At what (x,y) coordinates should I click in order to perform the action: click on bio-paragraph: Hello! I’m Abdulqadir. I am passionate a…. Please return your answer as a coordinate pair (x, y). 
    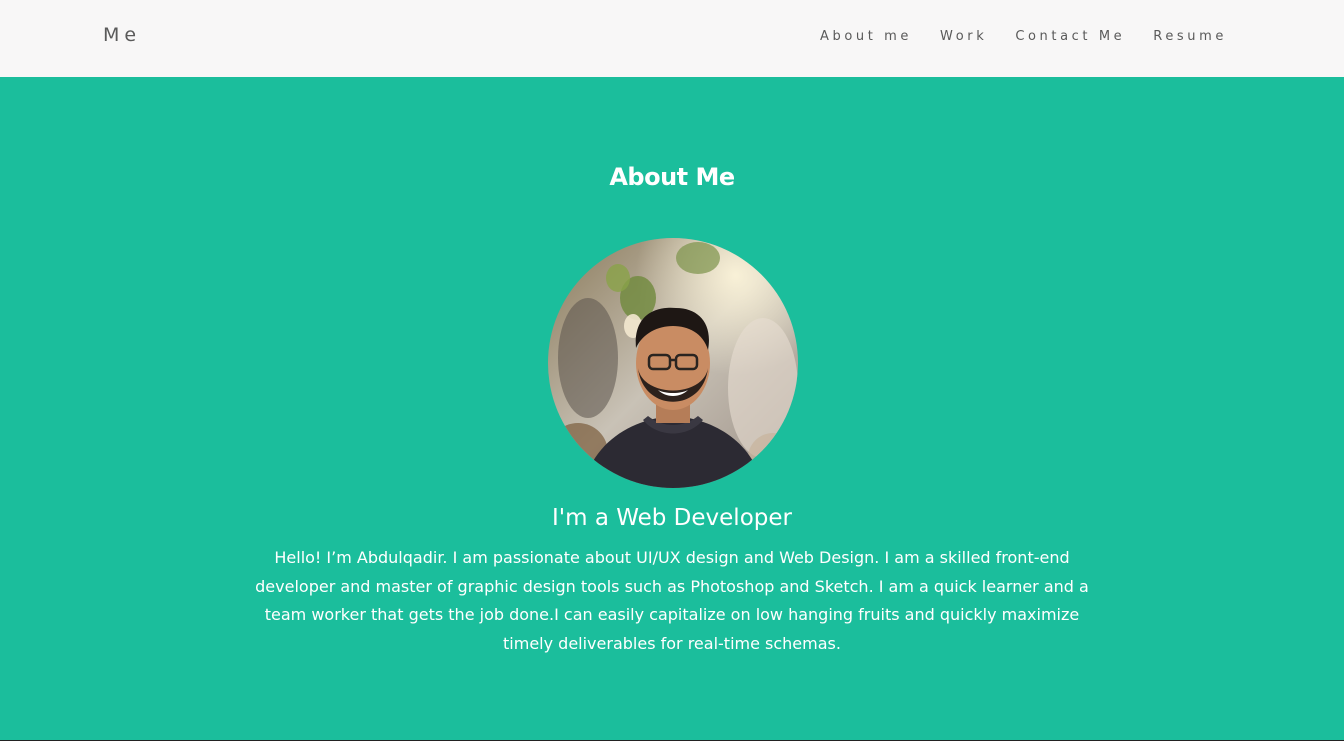
    Looking at the image, I should click on (672, 601).